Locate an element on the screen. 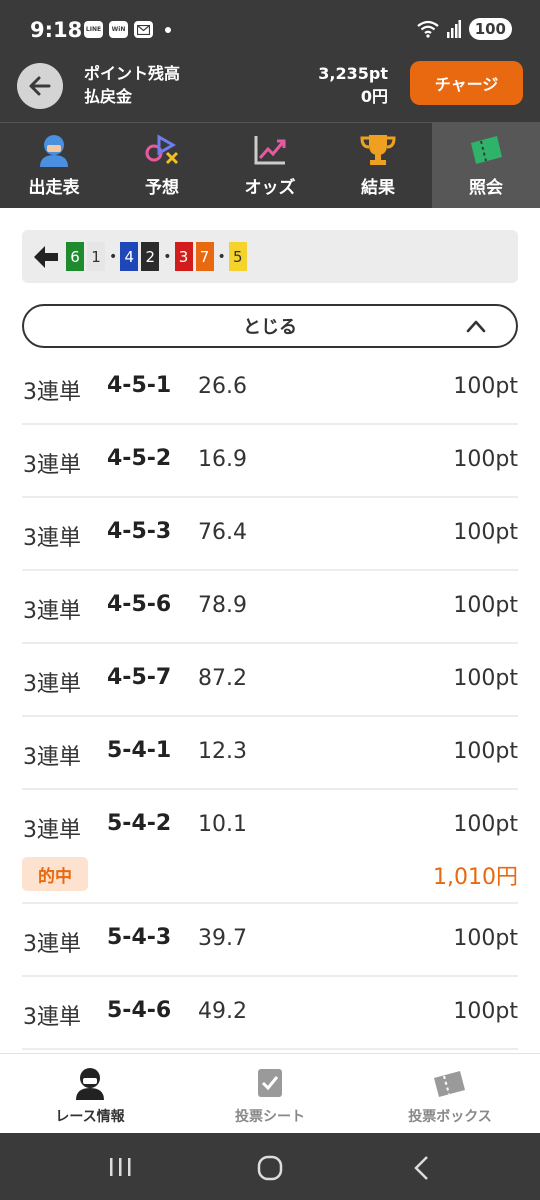 This screenshot has width=540, height=1200. finish-order-bar: 6 1 • 4 2 • 3 7 • 5 is located at coordinates (270, 256).